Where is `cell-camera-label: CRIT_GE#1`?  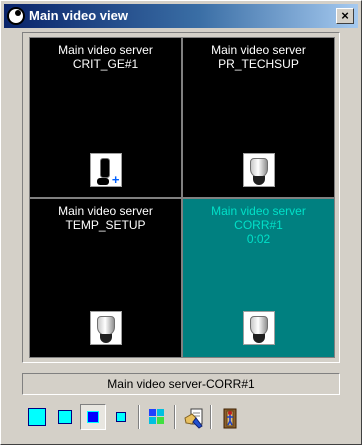 cell-camera-label: CRIT_GE#1 is located at coordinates (105, 64).